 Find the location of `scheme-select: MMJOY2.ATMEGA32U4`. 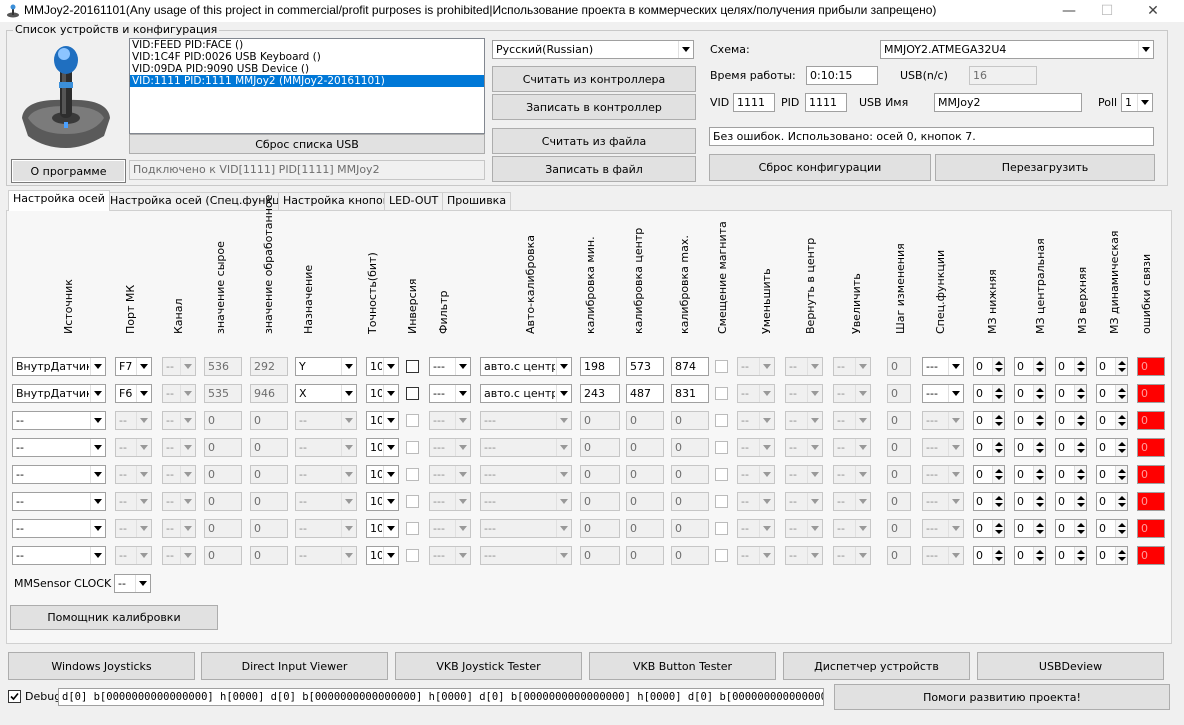

scheme-select: MMJOY2.ATMEGA32U4 is located at coordinates (1017, 49).